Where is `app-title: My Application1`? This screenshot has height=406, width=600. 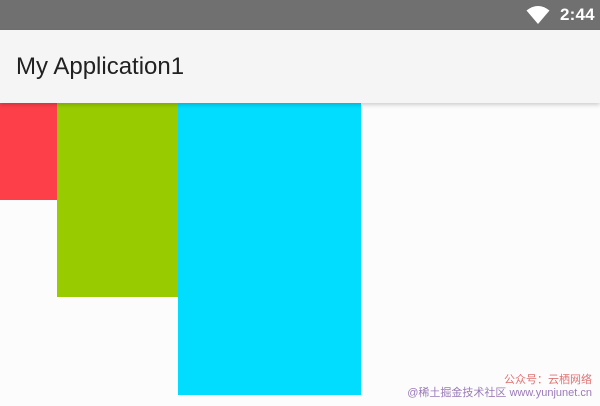 app-title: My Application1 is located at coordinates (100, 66).